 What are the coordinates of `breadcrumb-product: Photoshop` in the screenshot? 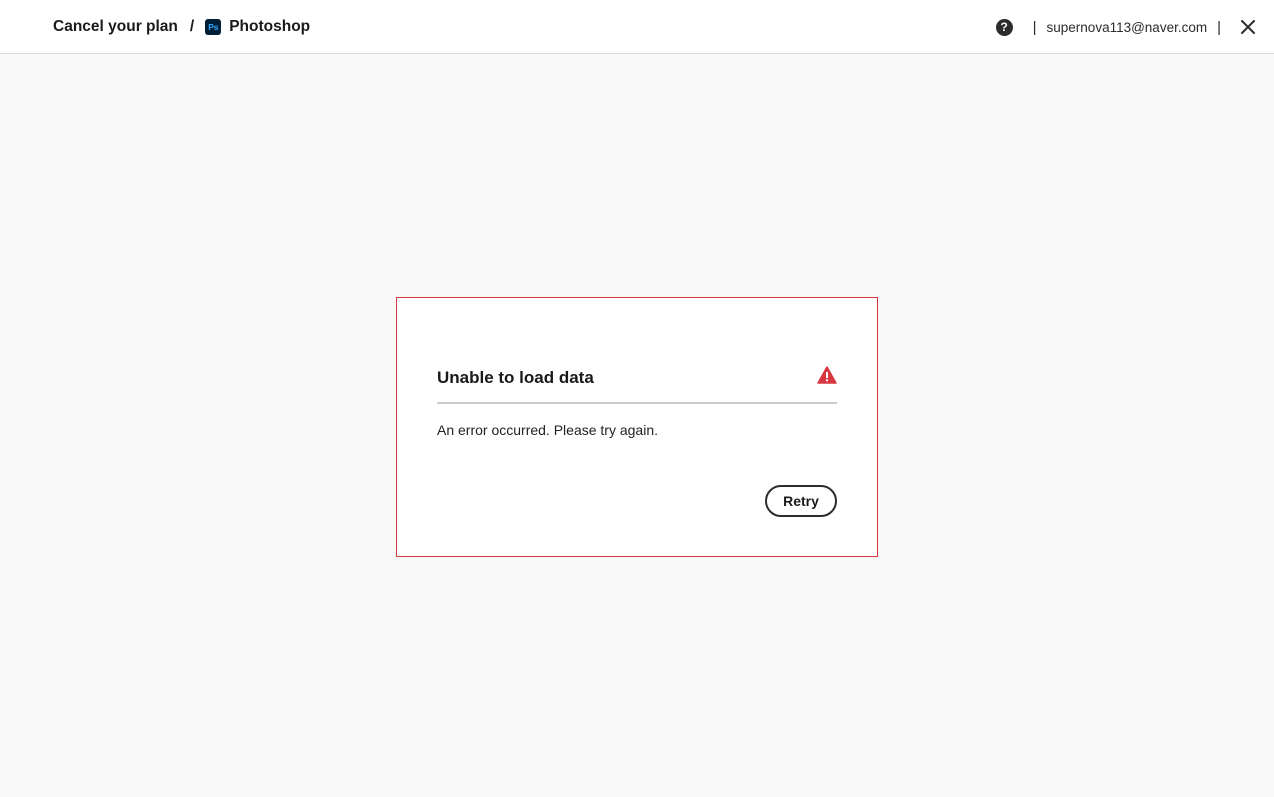 It's located at (270, 26).